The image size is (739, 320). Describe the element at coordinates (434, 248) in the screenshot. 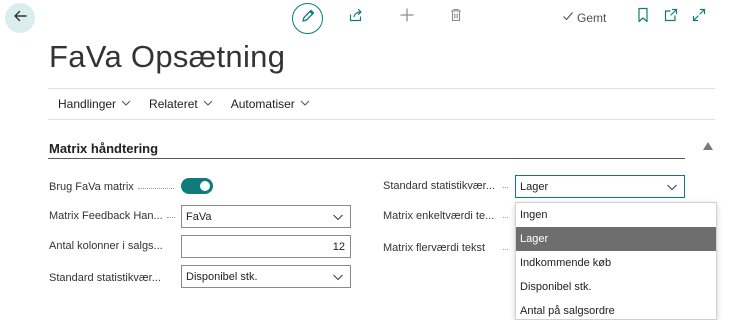

I see `field-label-matrix-flervaerdi: Matrix flerværdi tekst` at that location.